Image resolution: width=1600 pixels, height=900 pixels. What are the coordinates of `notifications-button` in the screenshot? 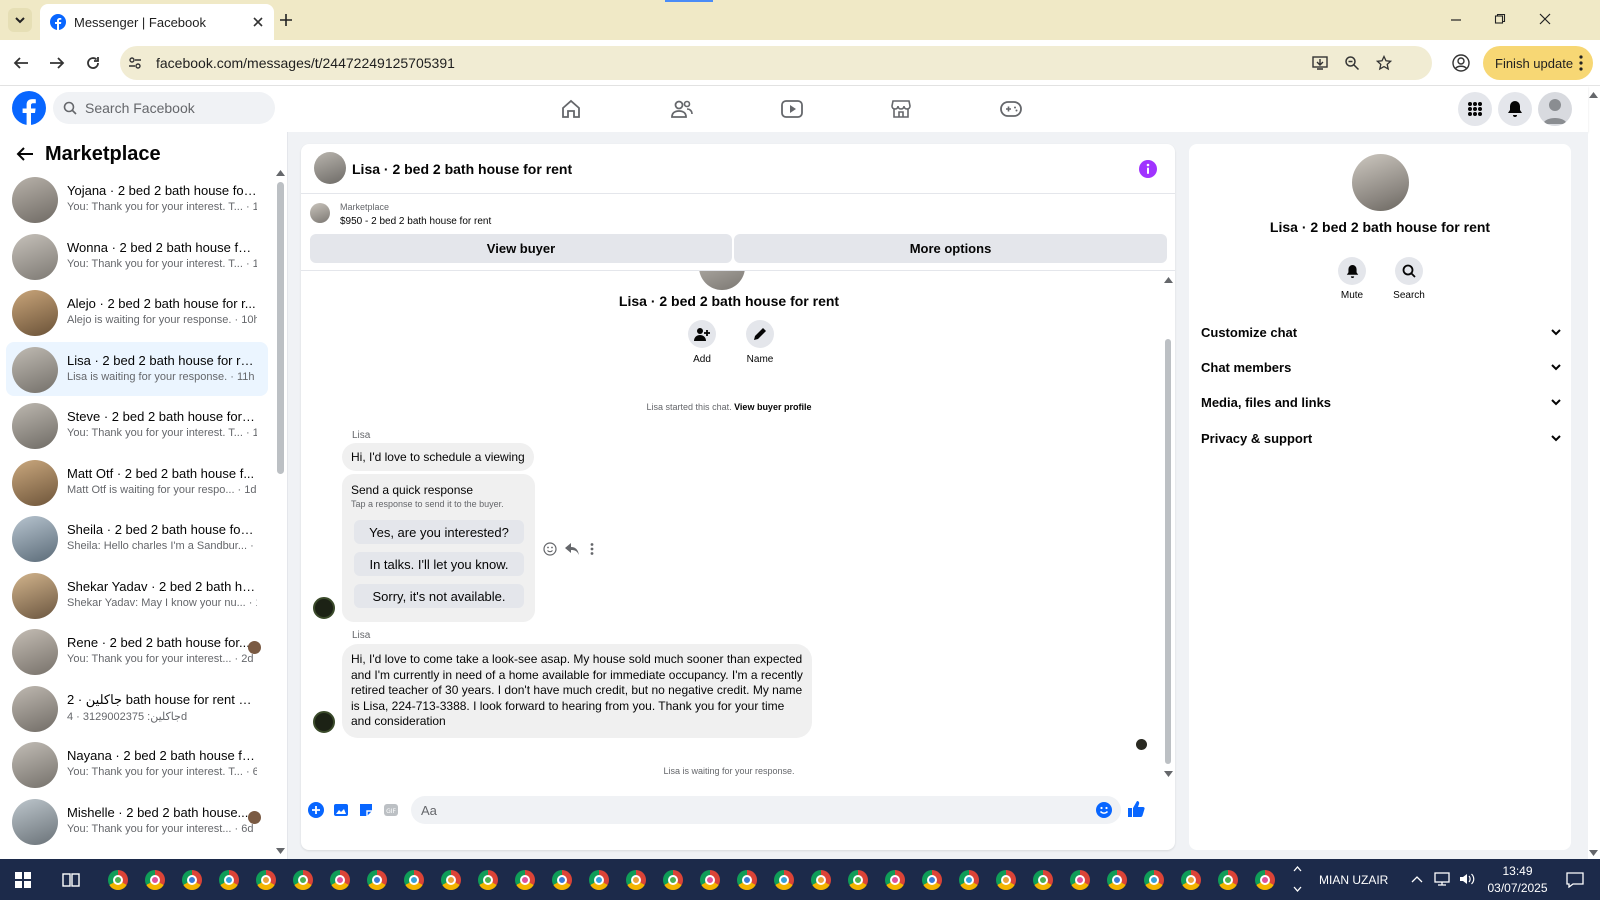 It's located at (1515, 109).